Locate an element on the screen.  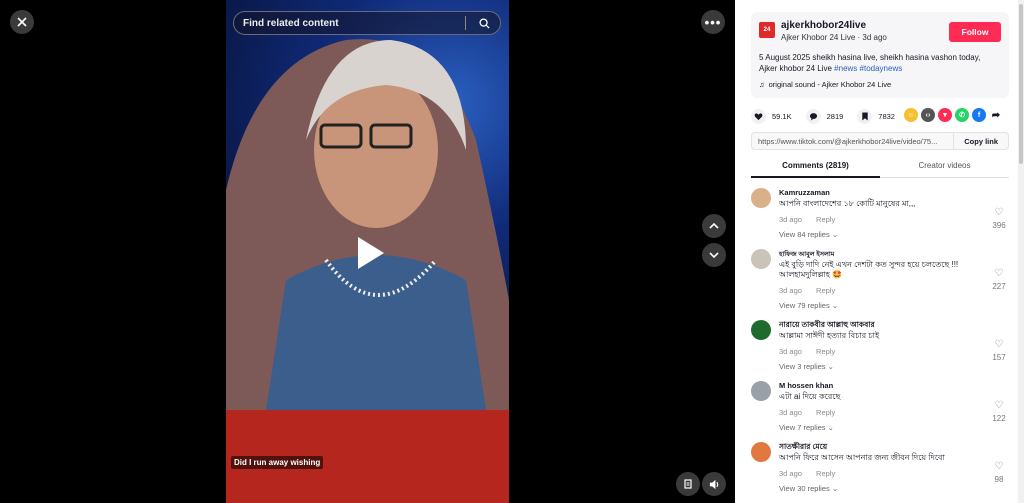
close-button is located at coordinates (22, 22).